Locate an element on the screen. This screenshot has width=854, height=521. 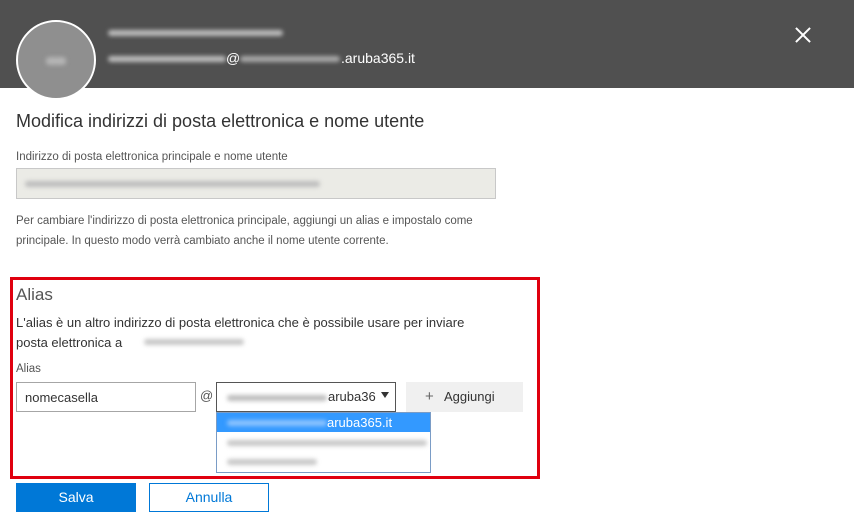
close-icon is located at coordinates (803, 35).